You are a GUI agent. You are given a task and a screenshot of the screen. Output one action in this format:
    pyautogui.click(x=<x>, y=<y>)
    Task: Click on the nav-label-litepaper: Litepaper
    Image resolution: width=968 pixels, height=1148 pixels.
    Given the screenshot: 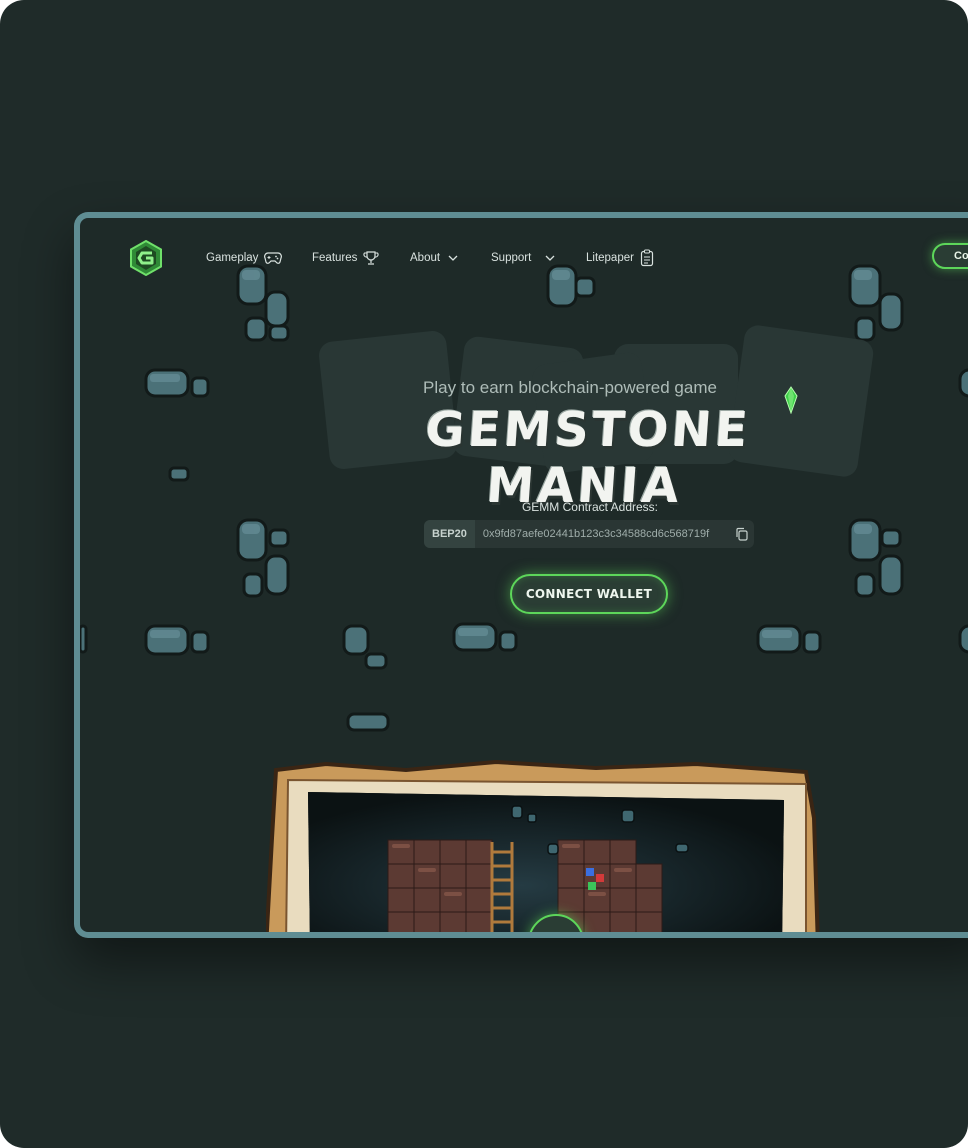 What is the action you would take?
    pyautogui.click(x=610, y=258)
    